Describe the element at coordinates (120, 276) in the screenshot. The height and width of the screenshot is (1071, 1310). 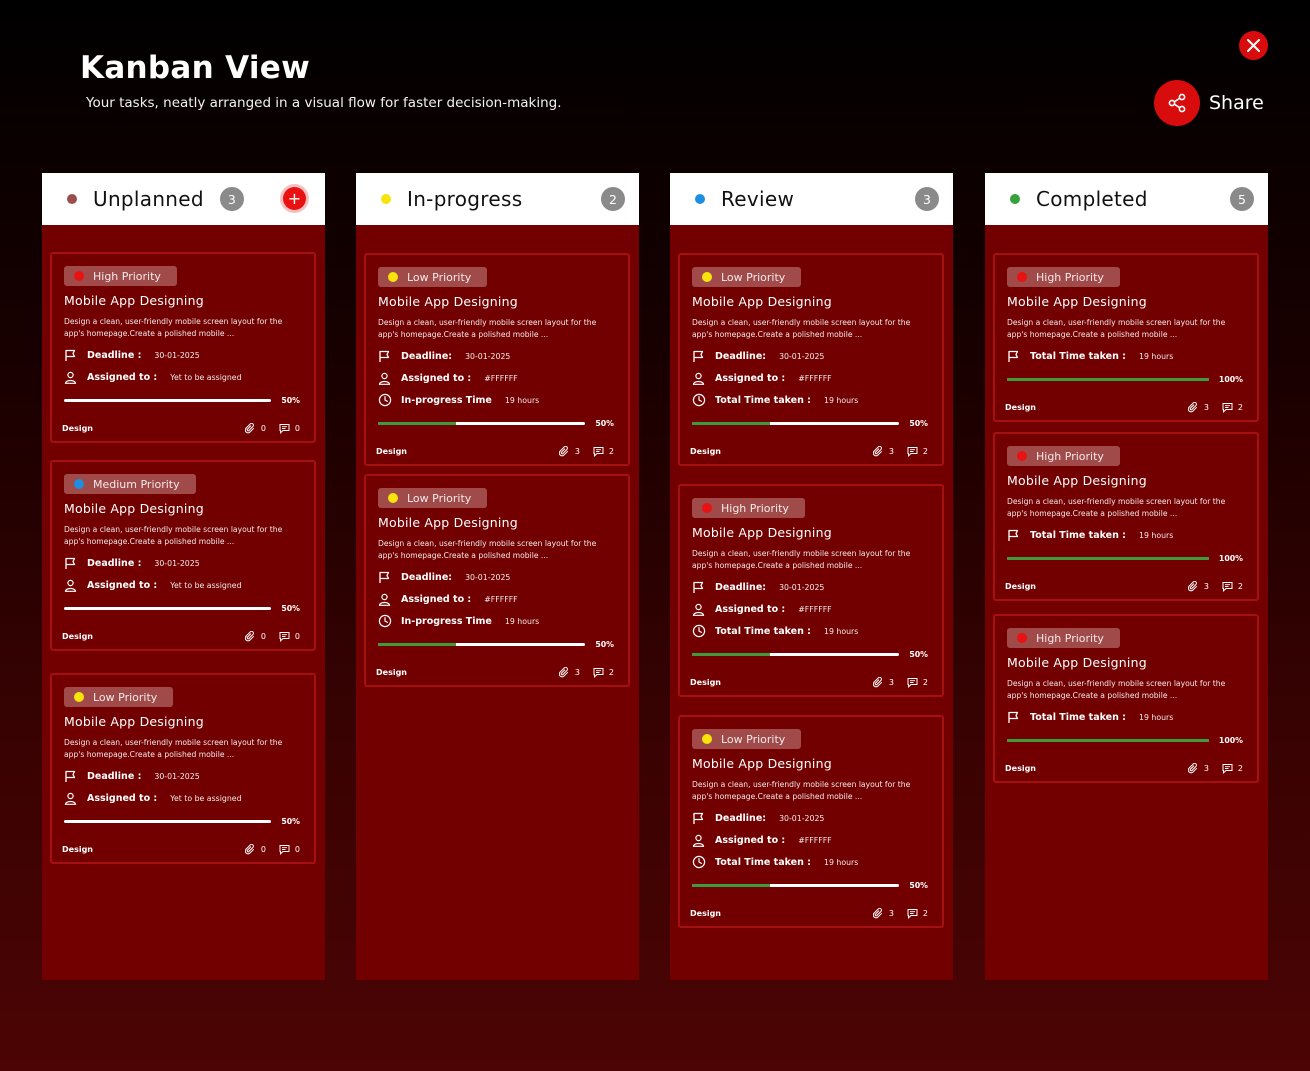
I see `priority-badge: High Priority` at that location.